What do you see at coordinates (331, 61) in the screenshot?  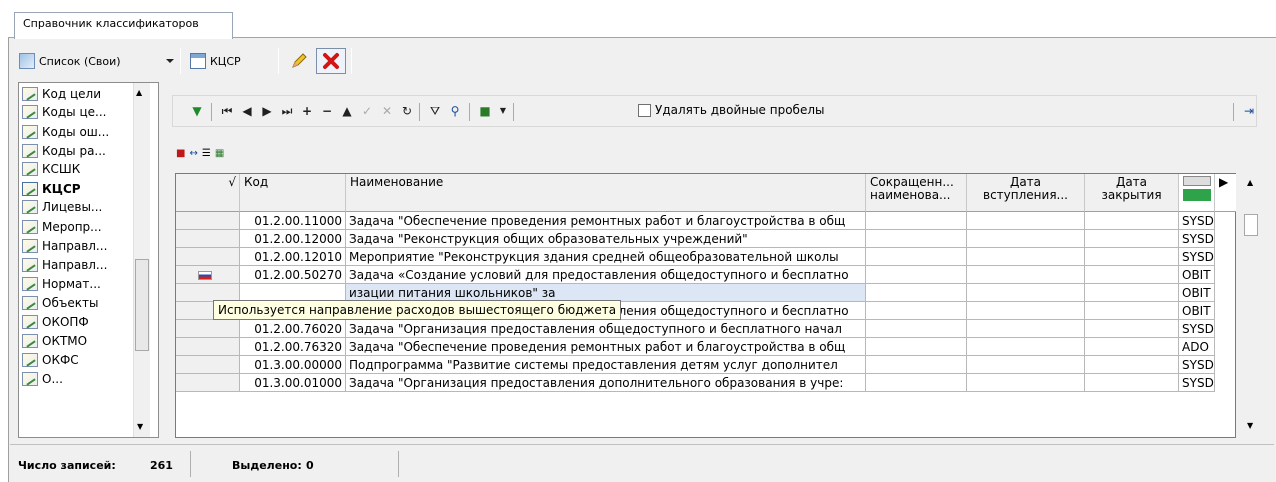 I see `close-button` at bounding box center [331, 61].